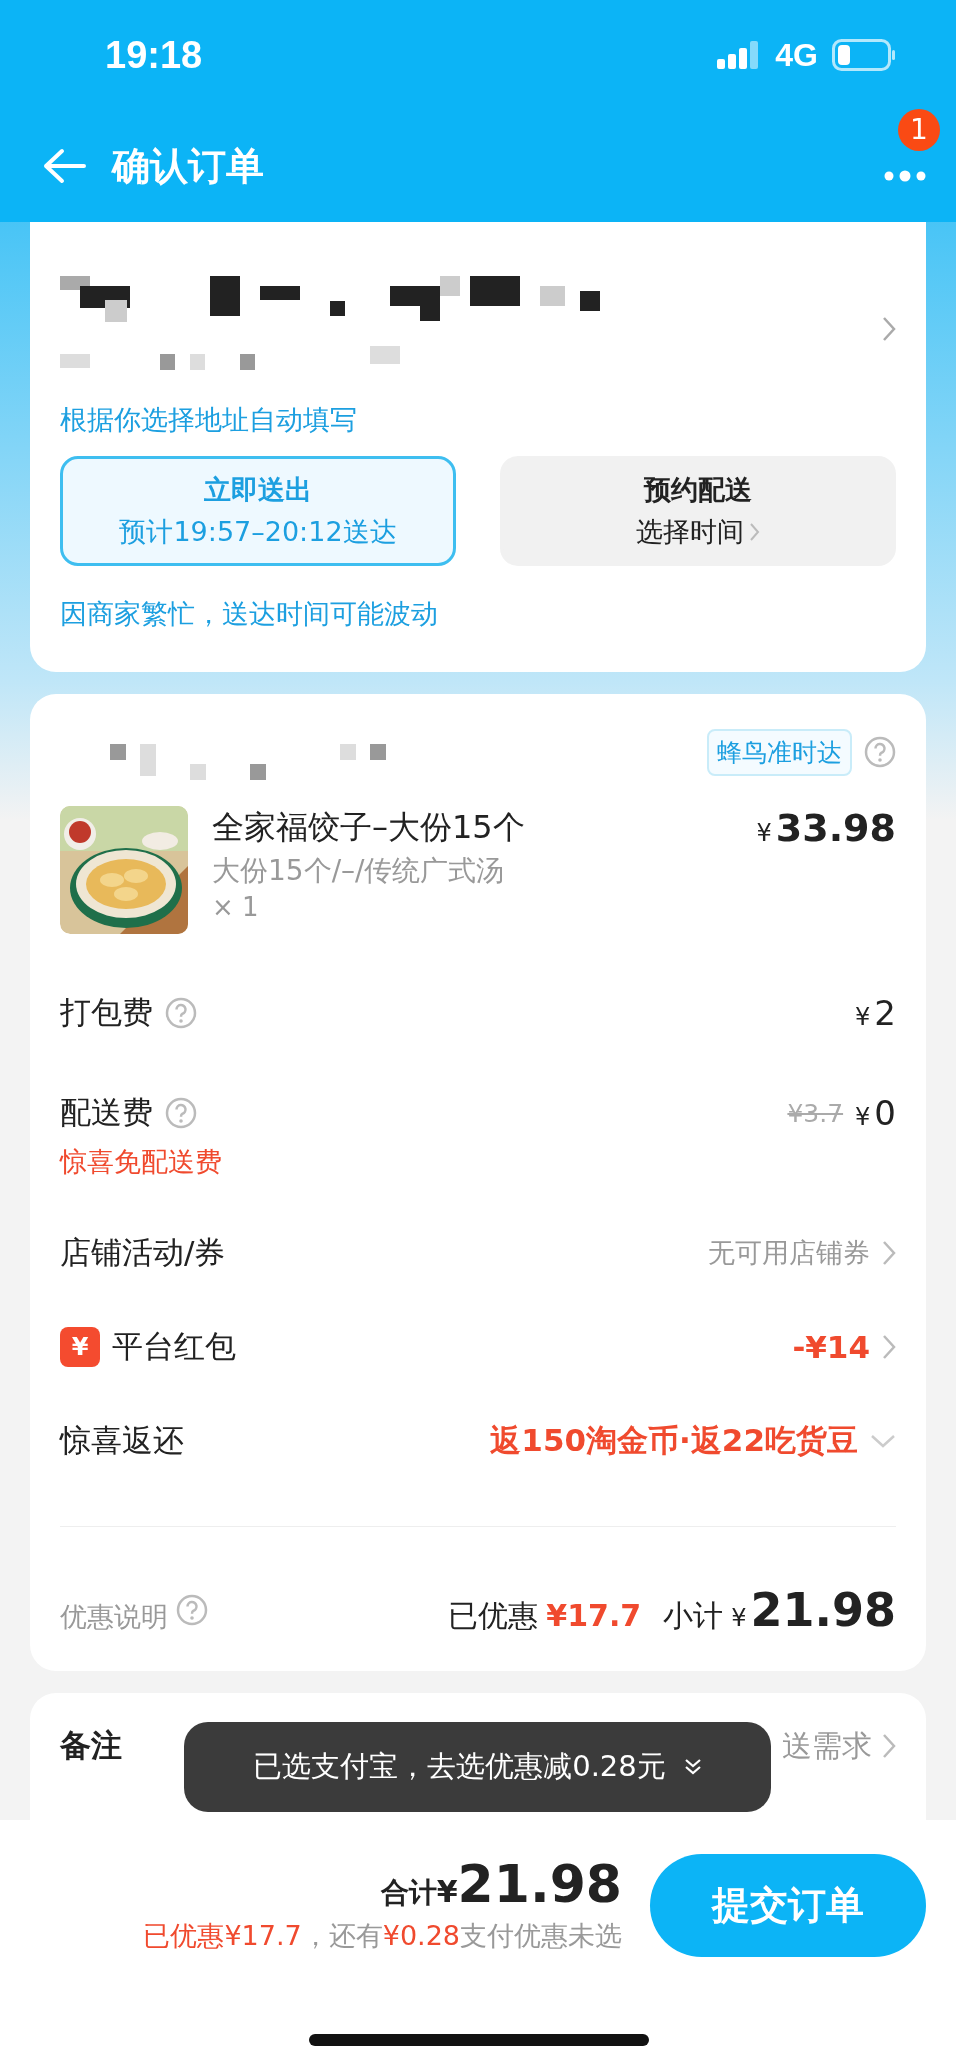  What do you see at coordinates (64, 166) in the screenshot?
I see `back-arrow-icon` at bounding box center [64, 166].